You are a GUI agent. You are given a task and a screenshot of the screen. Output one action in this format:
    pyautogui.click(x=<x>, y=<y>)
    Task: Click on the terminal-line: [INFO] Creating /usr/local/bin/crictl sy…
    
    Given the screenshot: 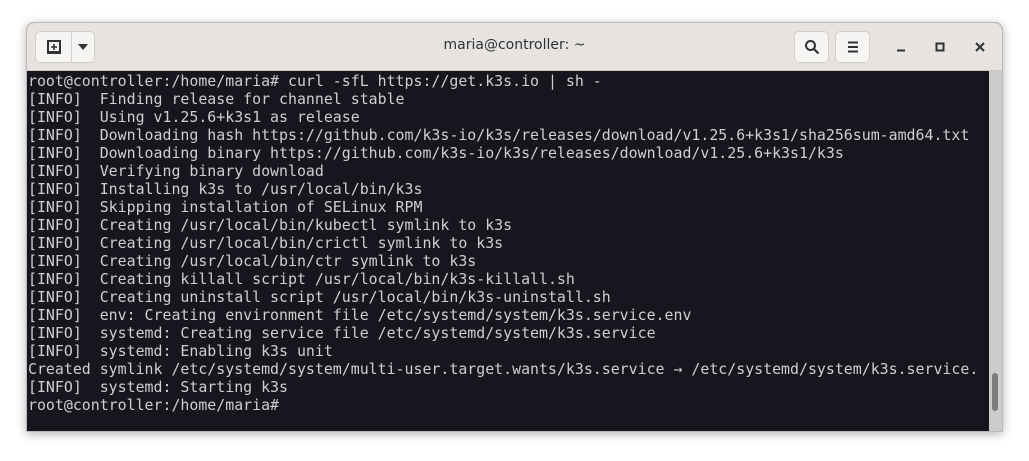 What is the action you would take?
    pyautogui.click(x=266, y=243)
    